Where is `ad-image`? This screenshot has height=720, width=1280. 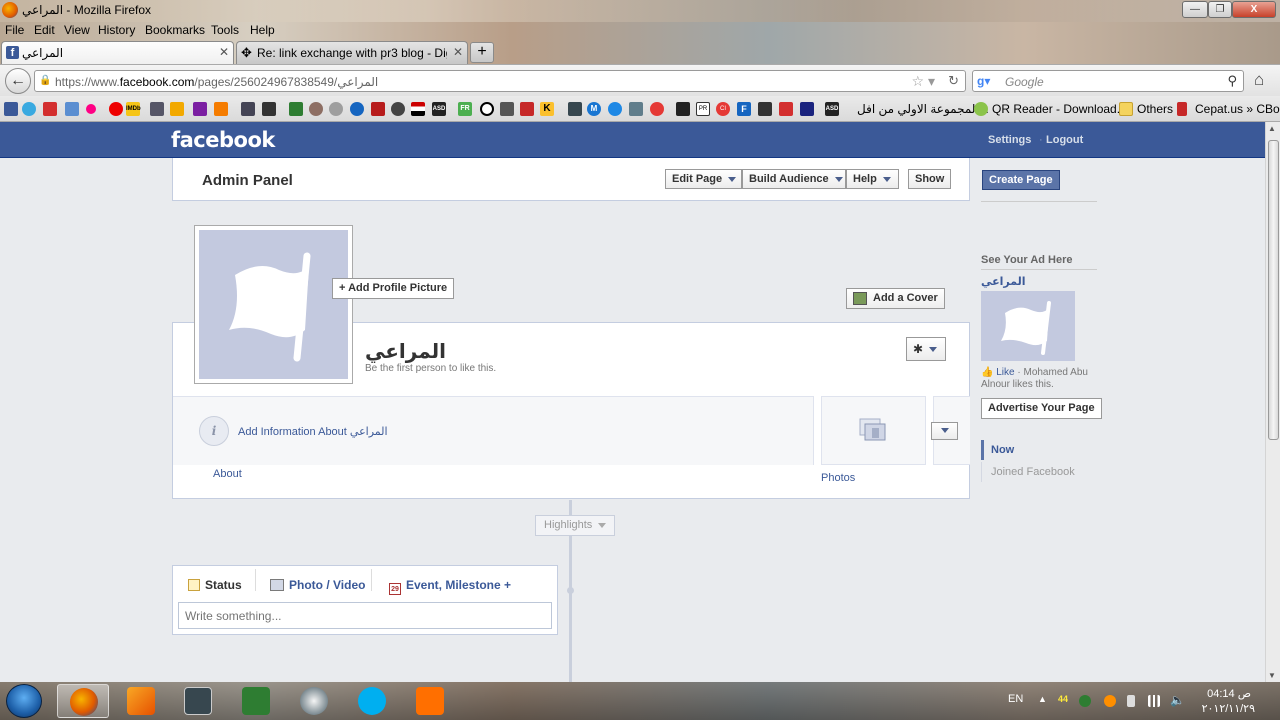
ad-image is located at coordinates (1028, 326).